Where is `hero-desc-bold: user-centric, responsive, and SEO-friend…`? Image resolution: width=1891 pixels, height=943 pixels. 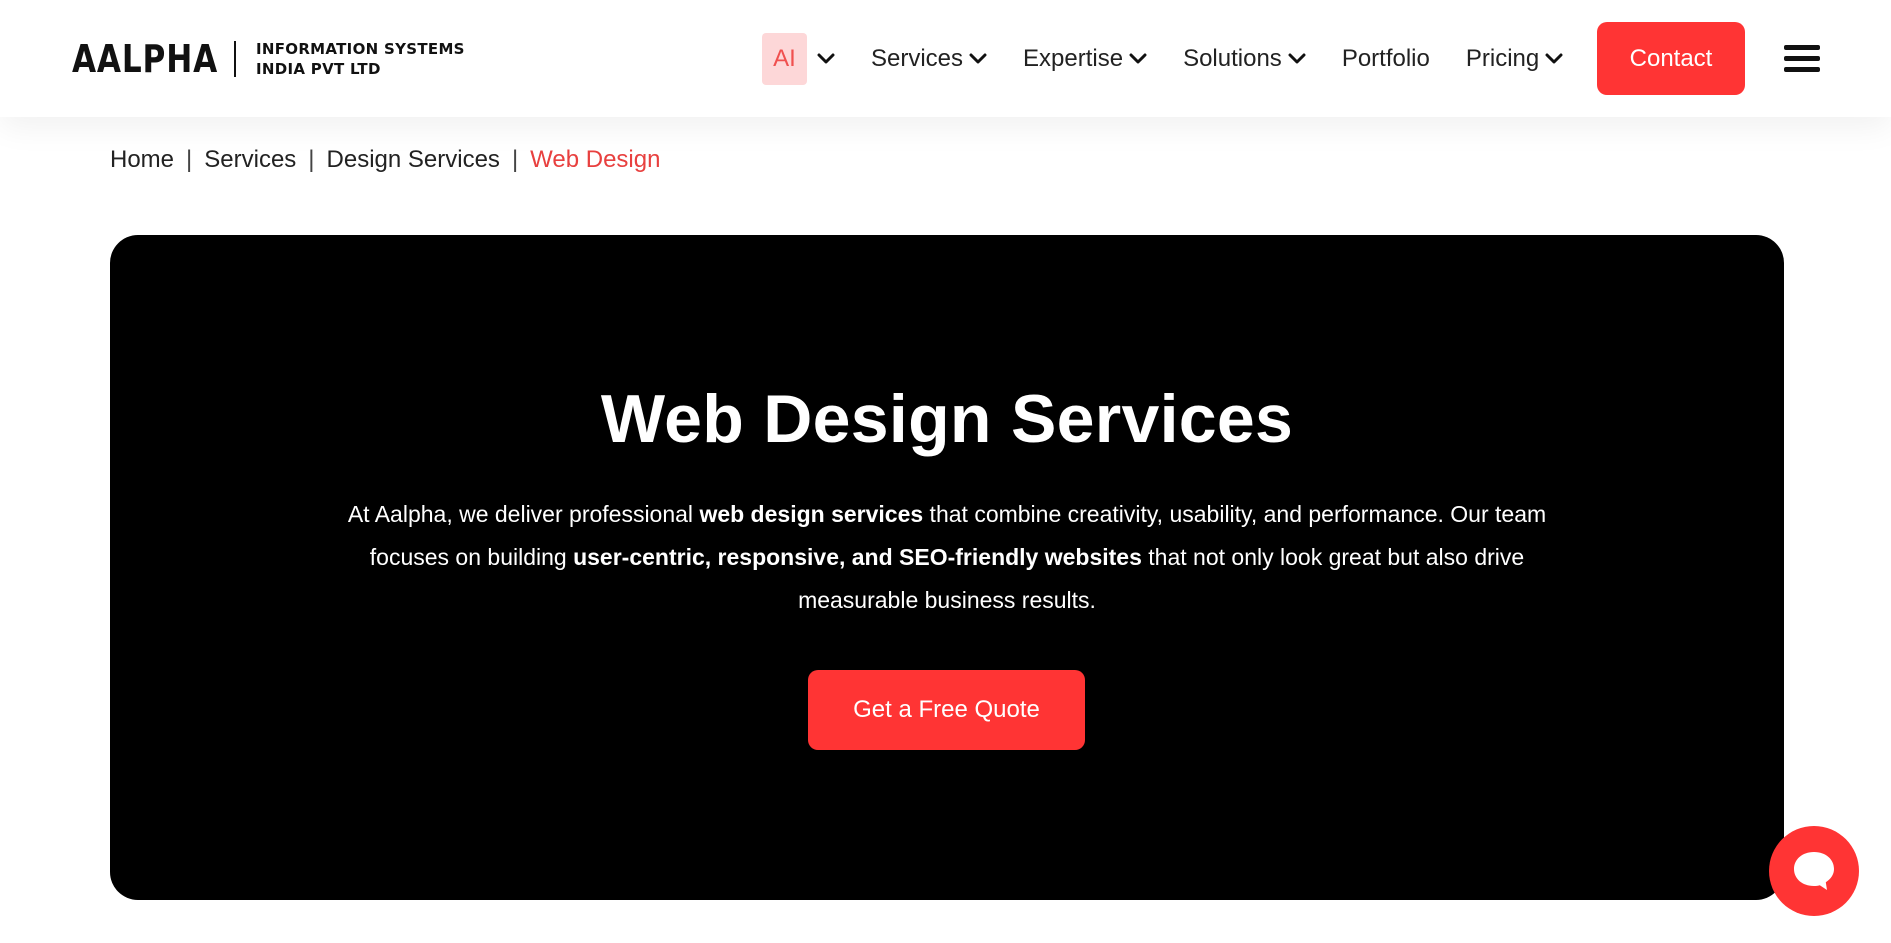
hero-desc-bold: user-centric, responsive, and SEO-friend… is located at coordinates (857, 557).